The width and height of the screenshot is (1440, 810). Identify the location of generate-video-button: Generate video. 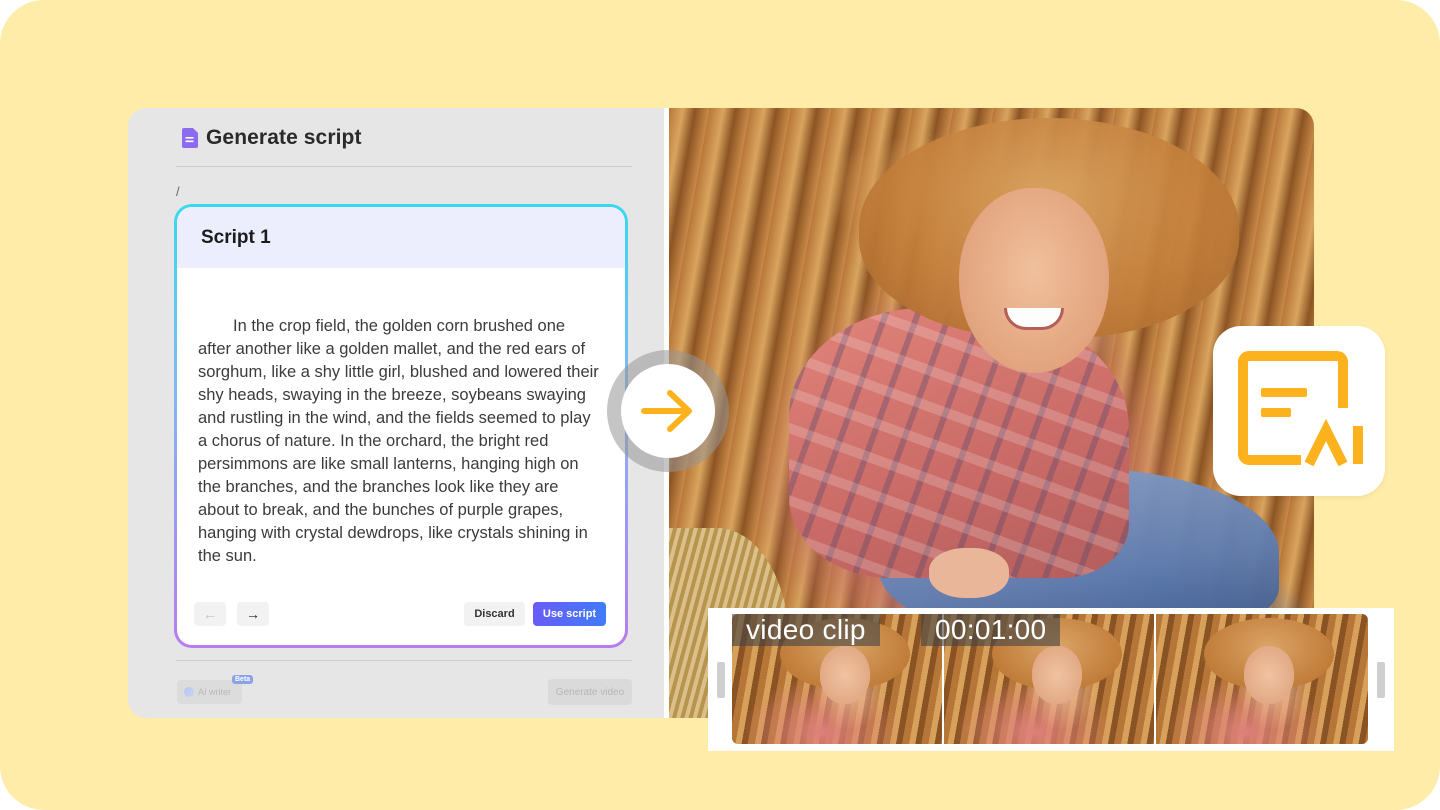
(590, 692).